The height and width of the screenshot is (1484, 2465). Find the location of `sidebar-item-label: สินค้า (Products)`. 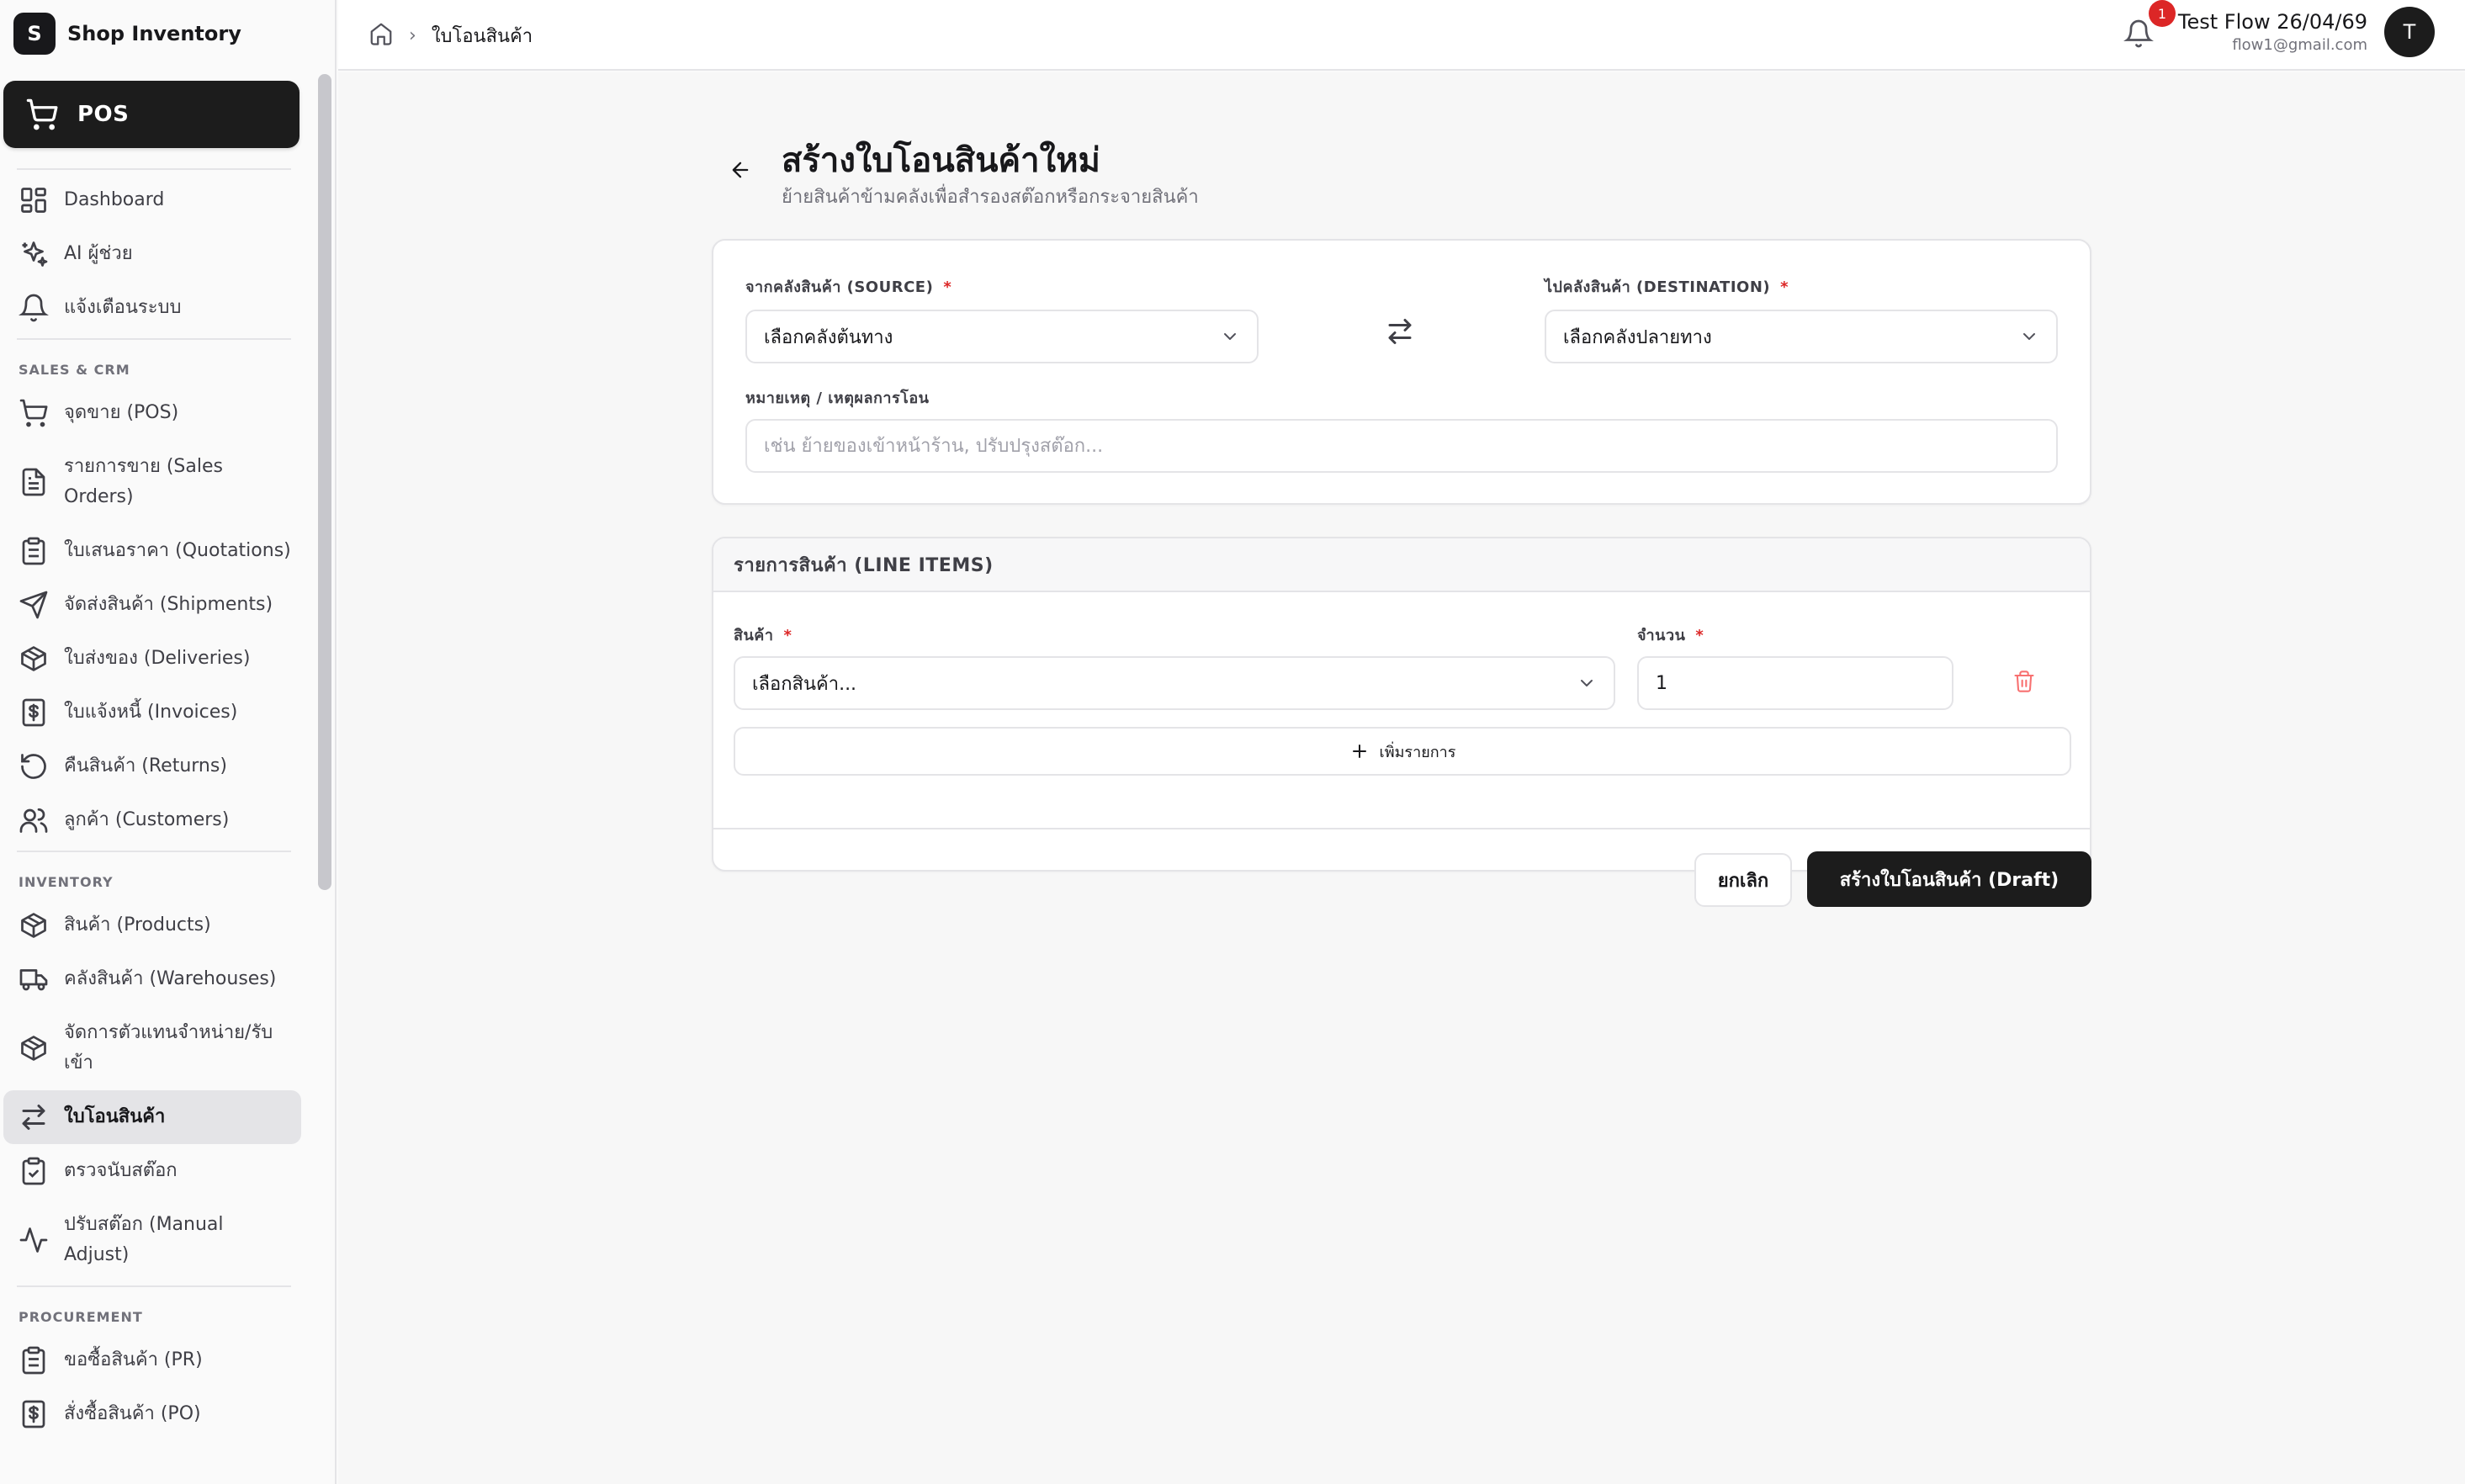

sidebar-item-label: สินค้า (Products) is located at coordinates (137, 924).